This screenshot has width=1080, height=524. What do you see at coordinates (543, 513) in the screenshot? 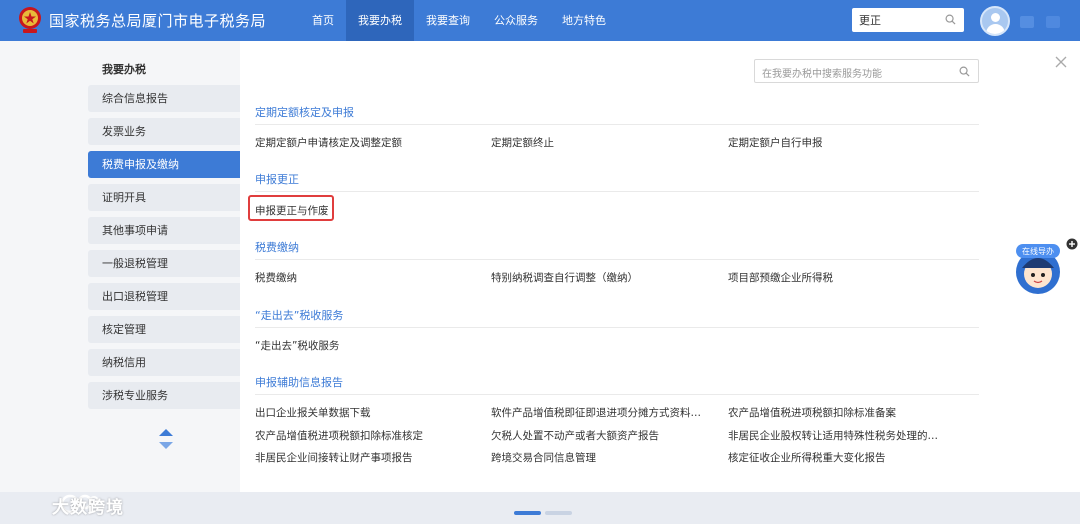
I see `carousel-indicator` at bounding box center [543, 513].